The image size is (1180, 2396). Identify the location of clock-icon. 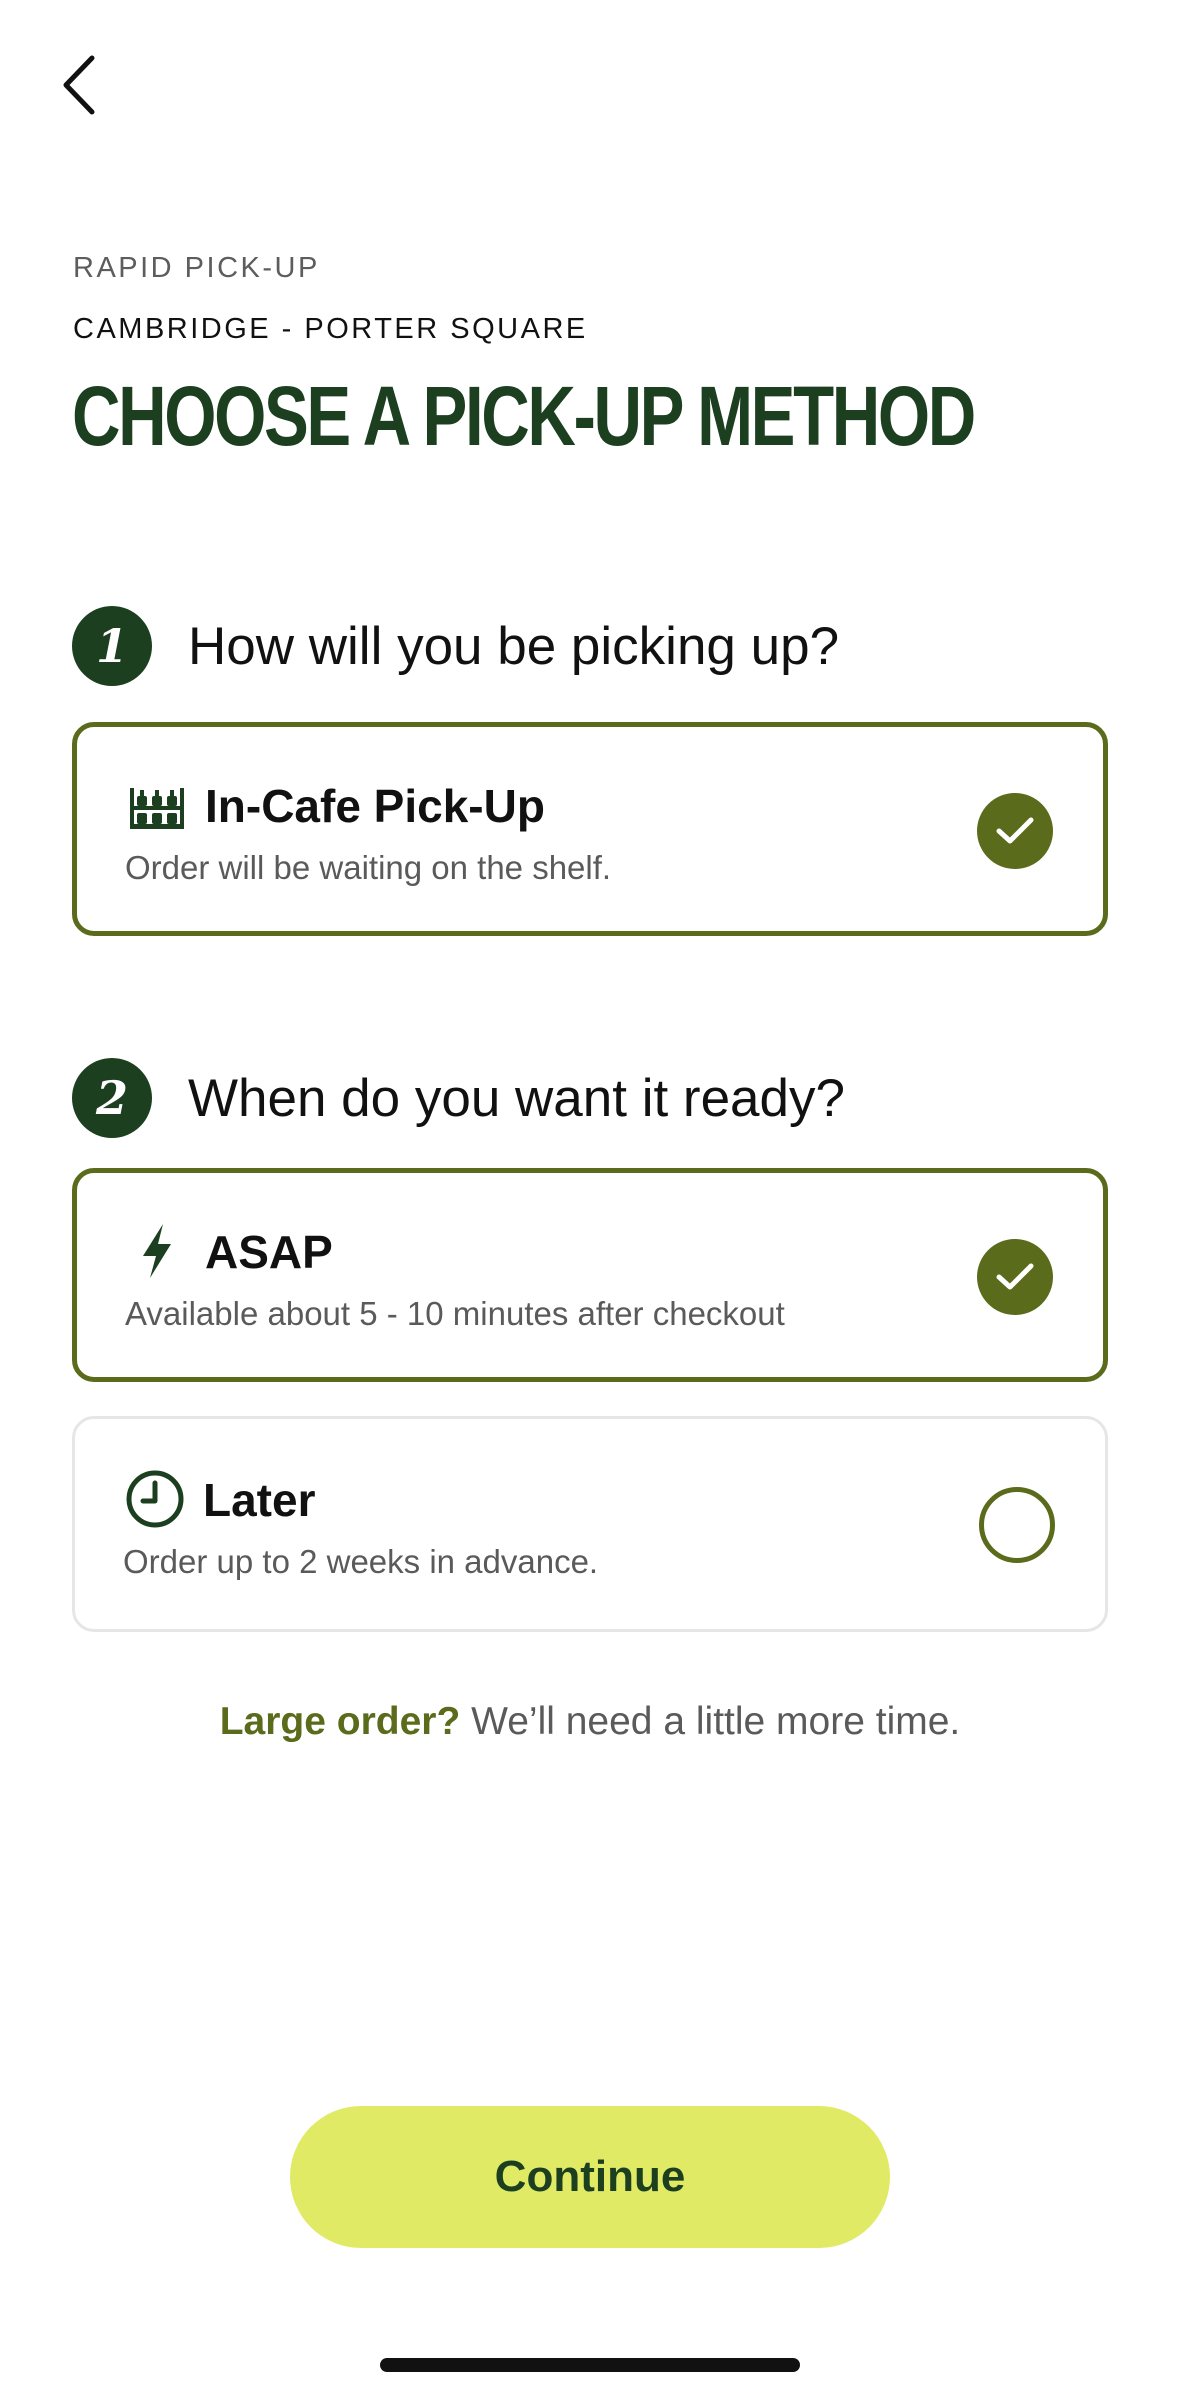
(155, 1499).